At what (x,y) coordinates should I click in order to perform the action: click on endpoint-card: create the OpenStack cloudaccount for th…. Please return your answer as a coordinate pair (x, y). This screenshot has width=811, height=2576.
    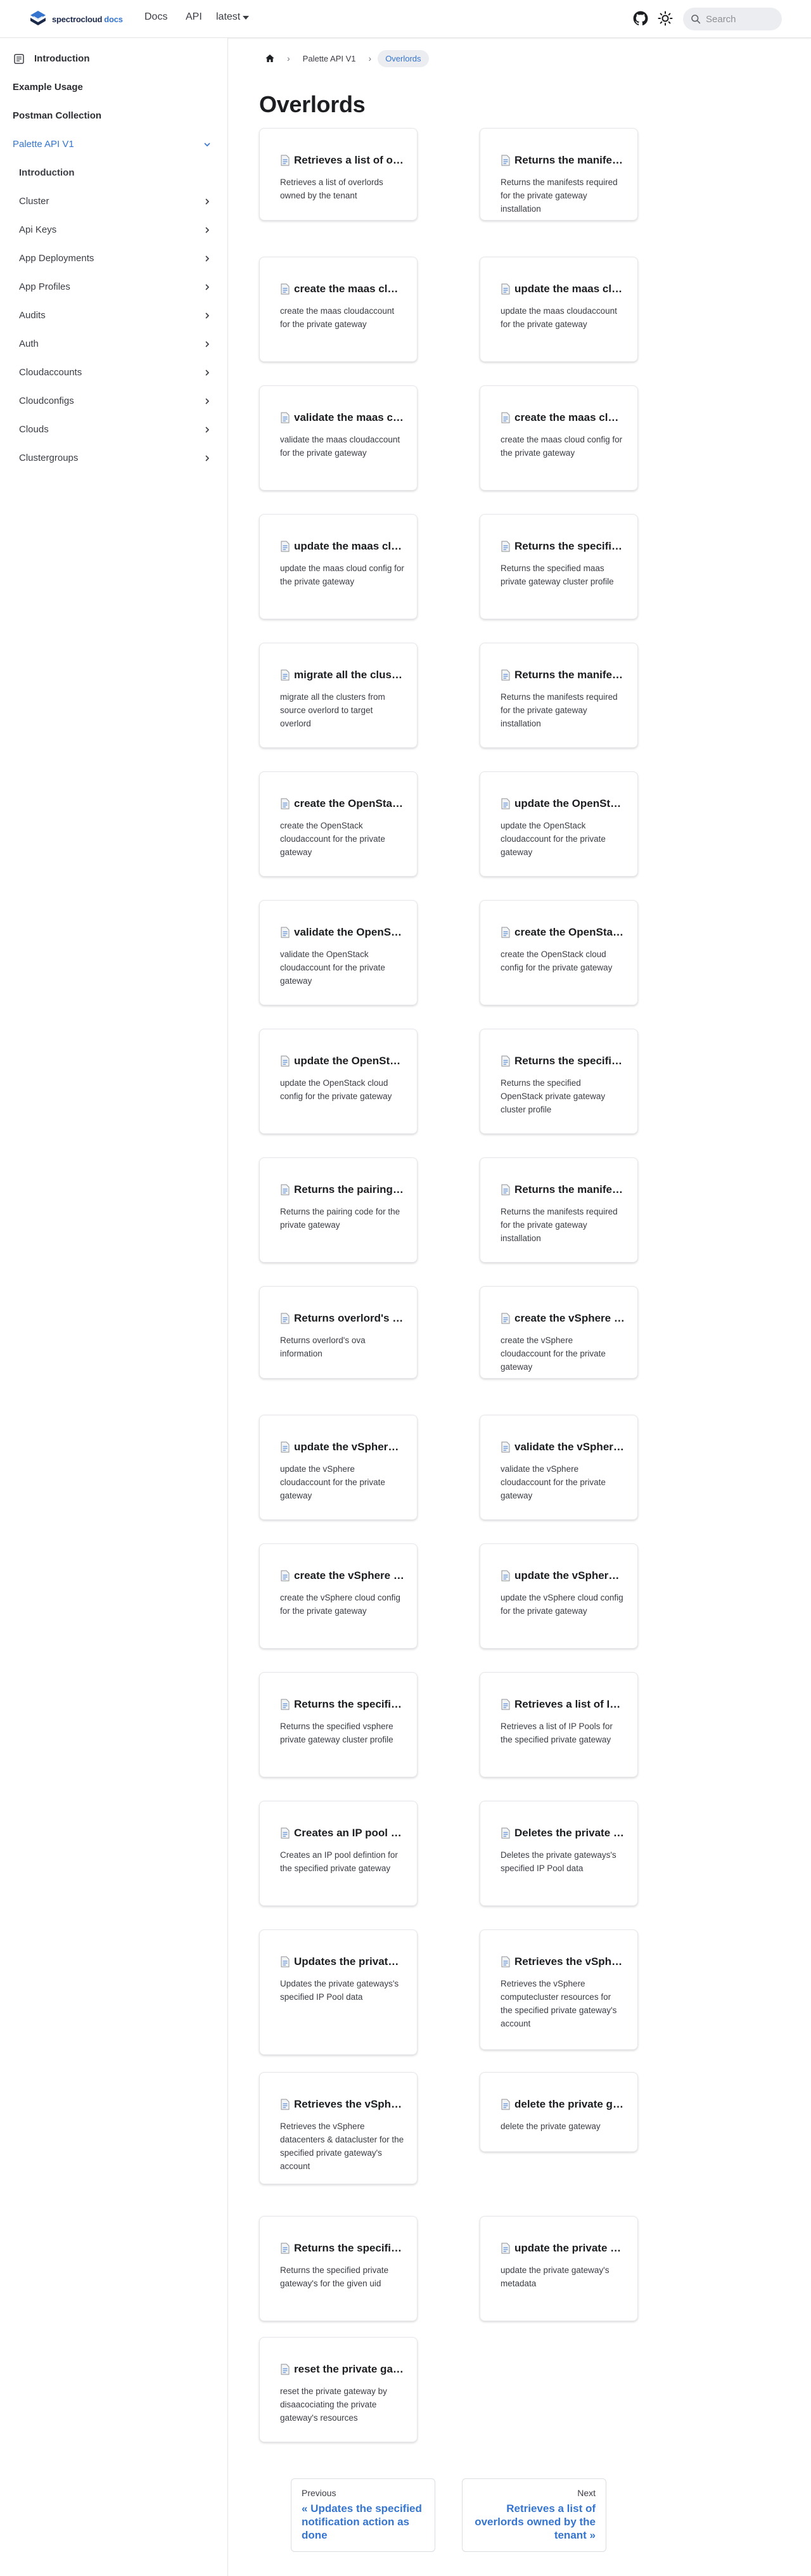
    Looking at the image, I should click on (338, 824).